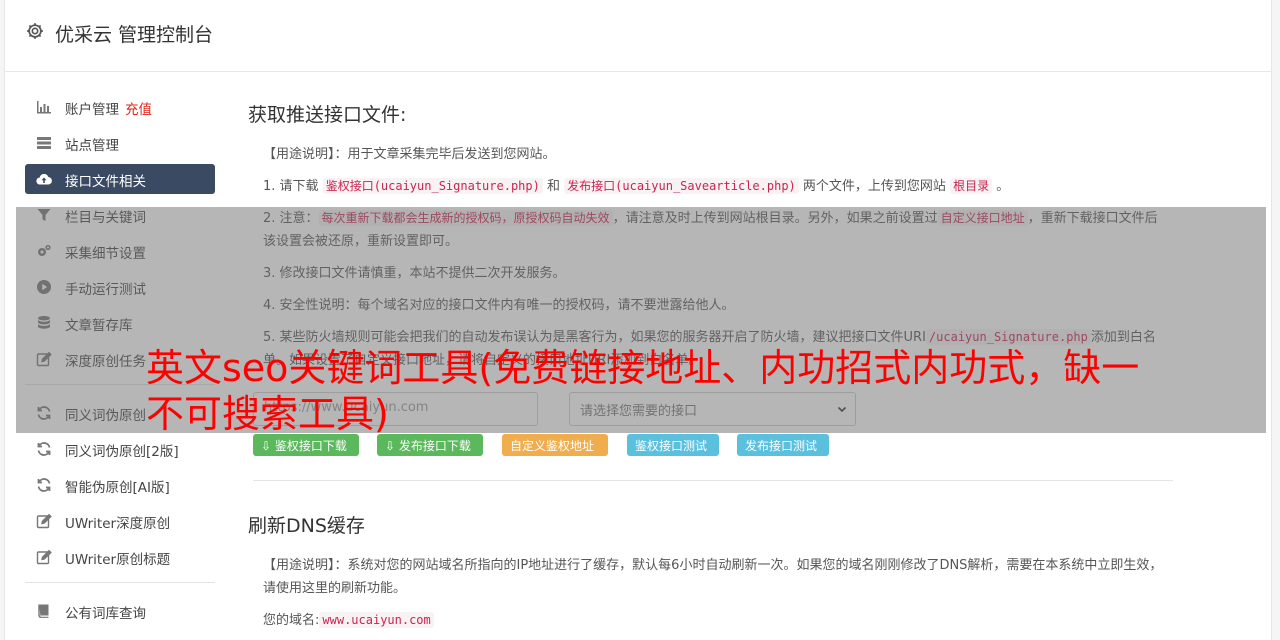 This screenshot has width=1280, height=640. What do you see at coordinates (874, 186) in the screenshot?
I see `text: 两个文件，上传到您网站` at bounding box center [874, 186].